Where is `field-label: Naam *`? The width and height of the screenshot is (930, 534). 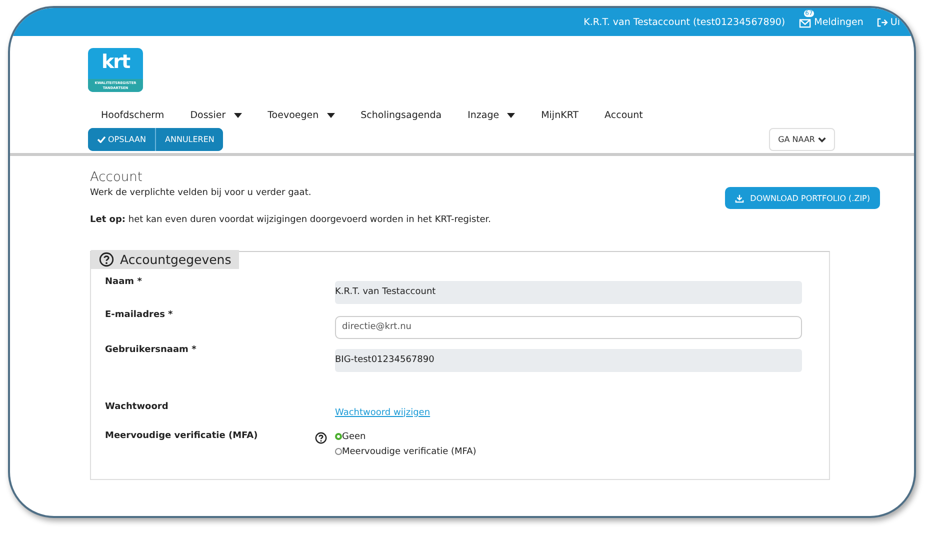
field-label: Naam * is located at coordinates (124, 282).